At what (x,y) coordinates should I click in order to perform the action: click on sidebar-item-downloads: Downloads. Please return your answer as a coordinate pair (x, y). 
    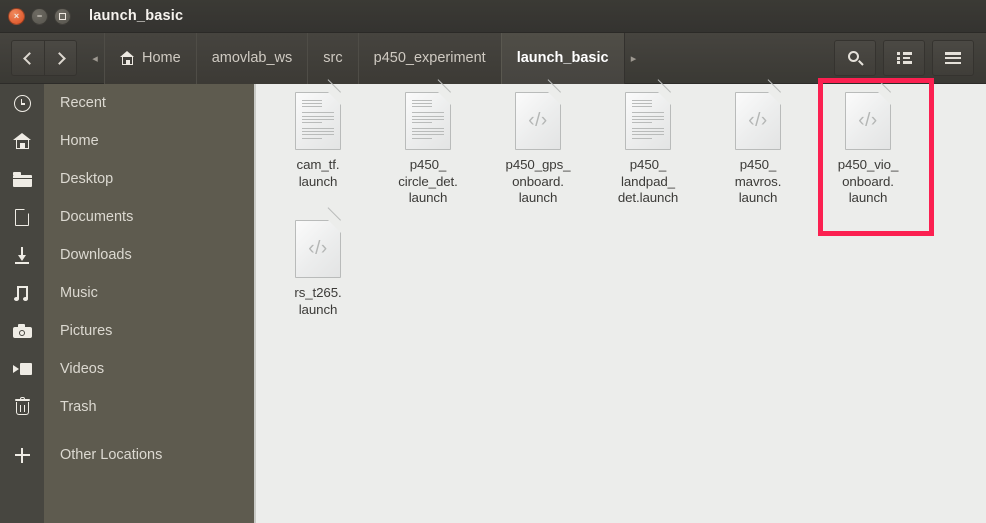
    Looking at the image, I should click on (127, 255).